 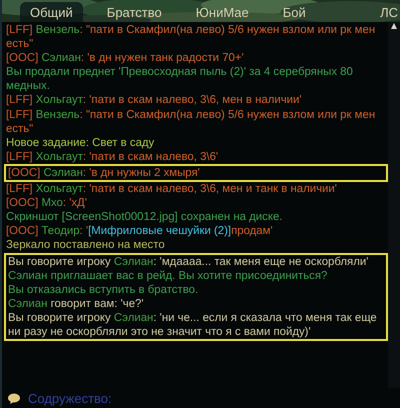 What do you see at coordinates (168, 275) in the screenshot?
I see `chat-message: Сэлиан приглашает вас в рейд. Вы хотите присоединиться?` at bounding box center [168, 275].